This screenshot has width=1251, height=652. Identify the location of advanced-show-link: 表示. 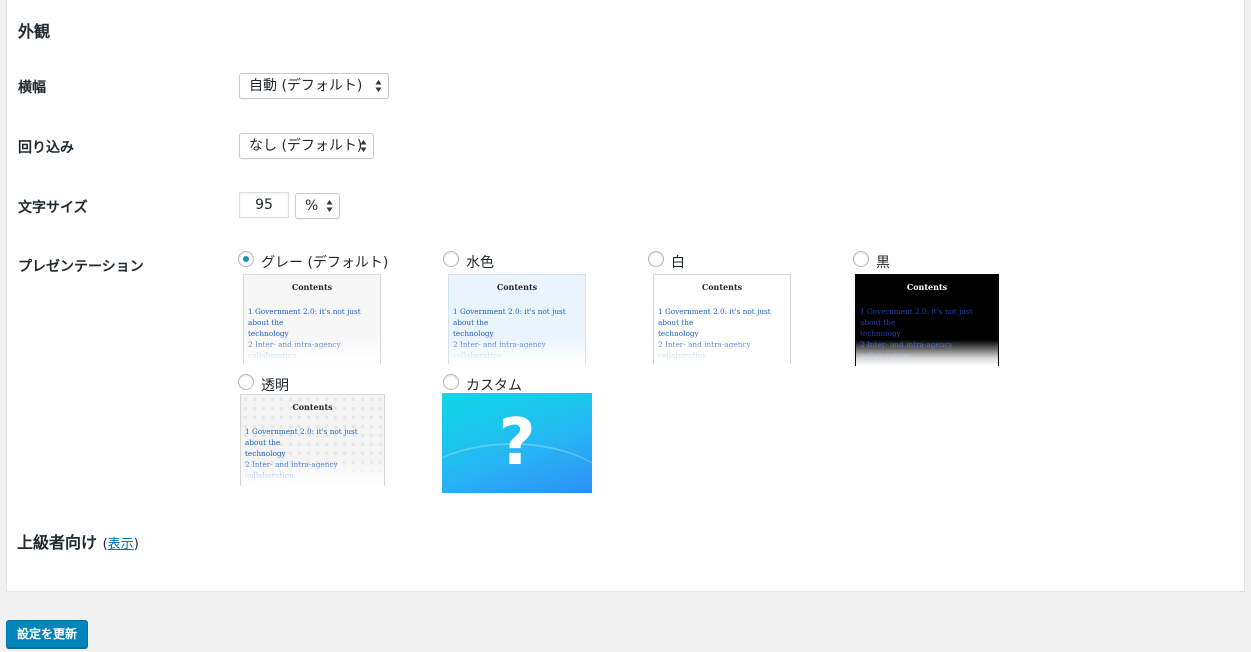
(121, 544).